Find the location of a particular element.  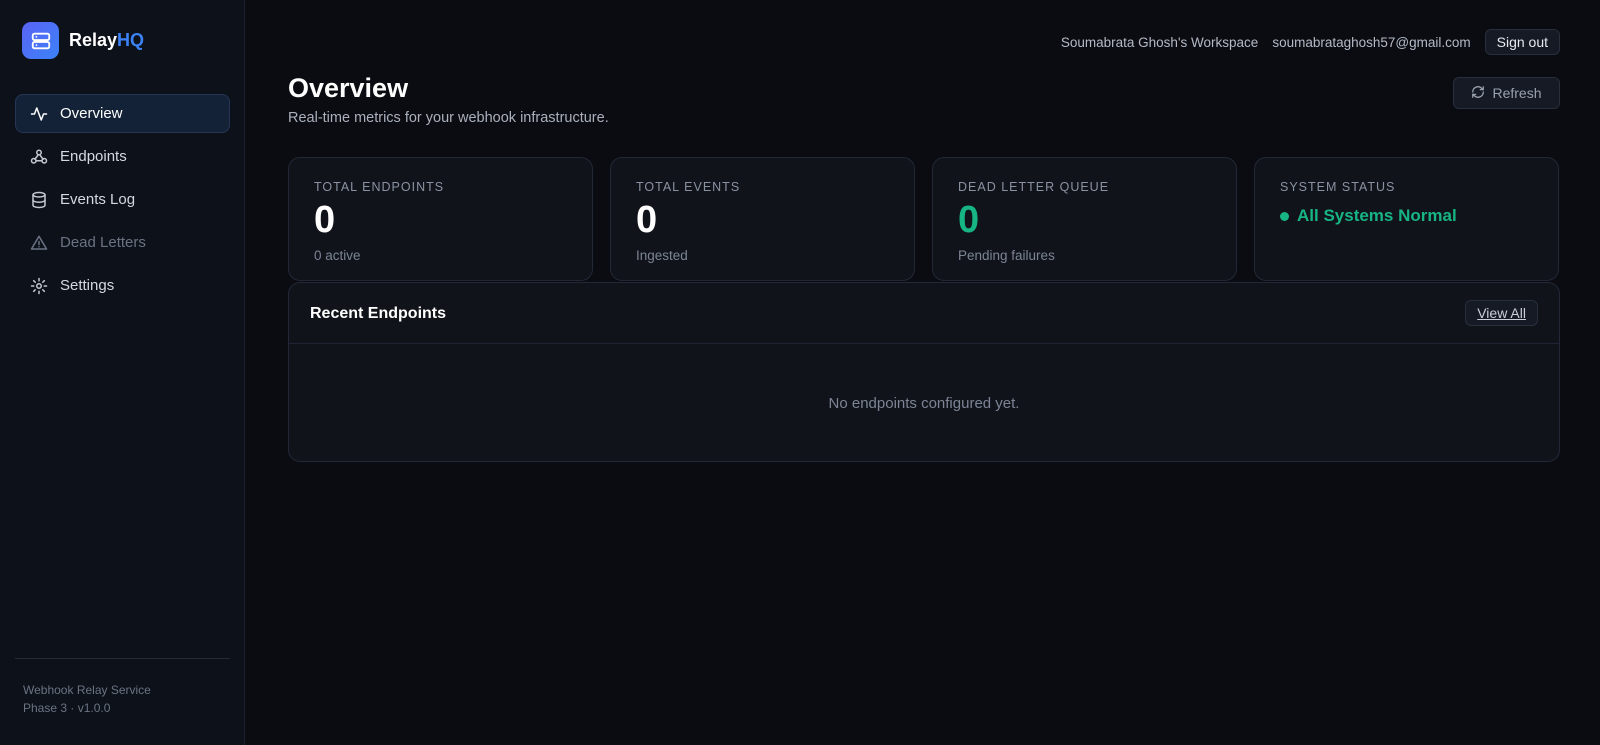

activity-icon is located at coordinates (39, 114).